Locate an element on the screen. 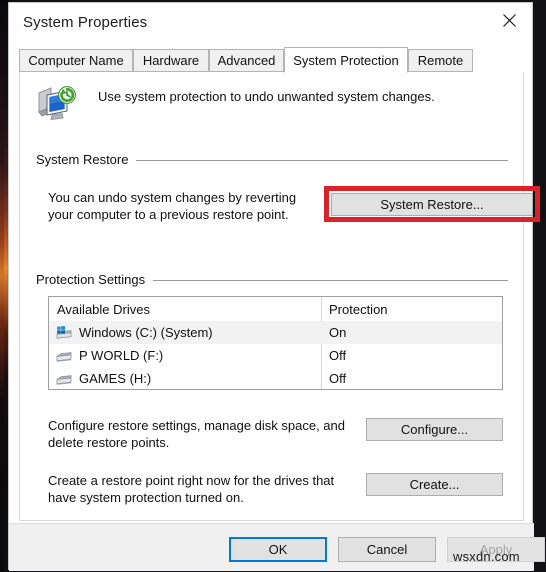  system-restore-description-line1: You can undo system changes by reverting is located at coordinates (172, 197).